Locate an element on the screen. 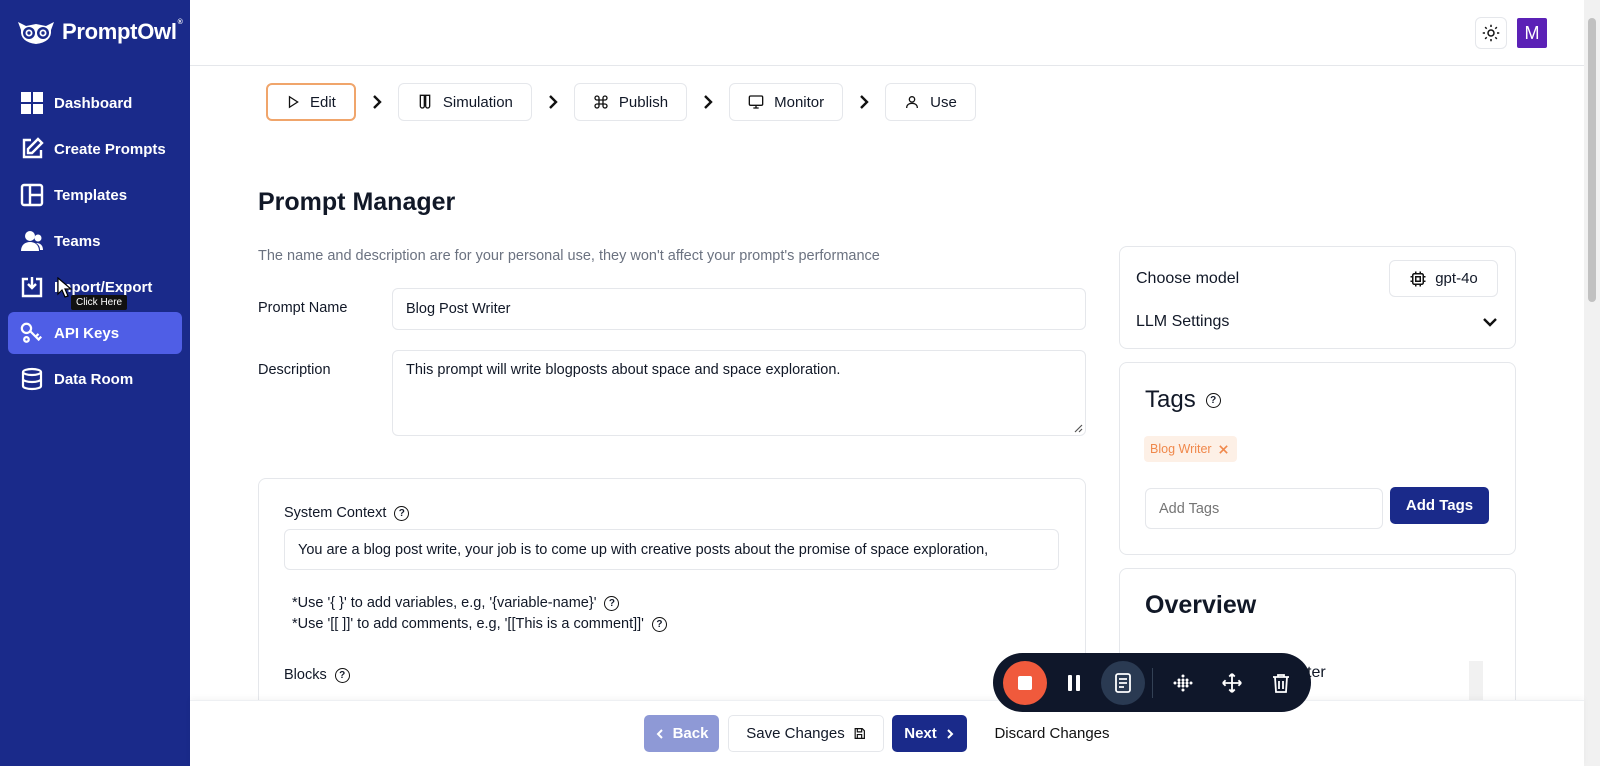 This screenshot has width=1600, height=766. sidebar-item-create-prompts: Create Prompts is located at coordinates (95, 149).